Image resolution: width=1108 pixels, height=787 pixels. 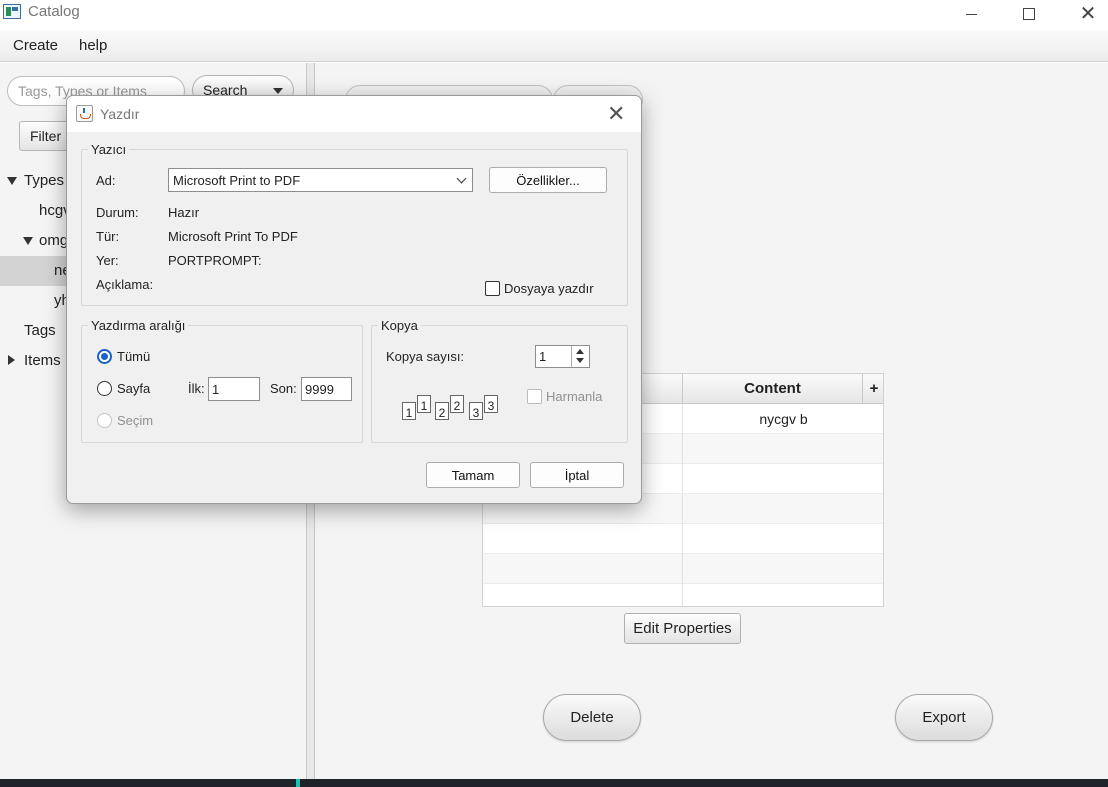 What do you see at coordinates (320, 180) in the screenshot?
I see `printer-select: Microsoft Print to PDF` at bounding box center [320, 180].